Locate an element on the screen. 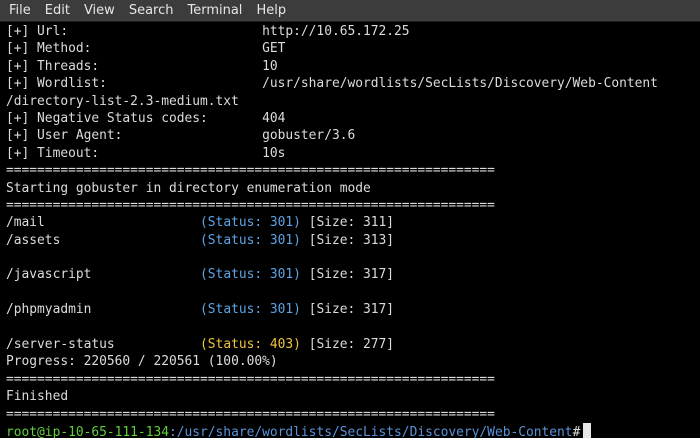 The height and width of the screenshot is (438, 700). progress-line: Progress: 220560 / 220561 (100.00%) is located at coordinates (142, 362).